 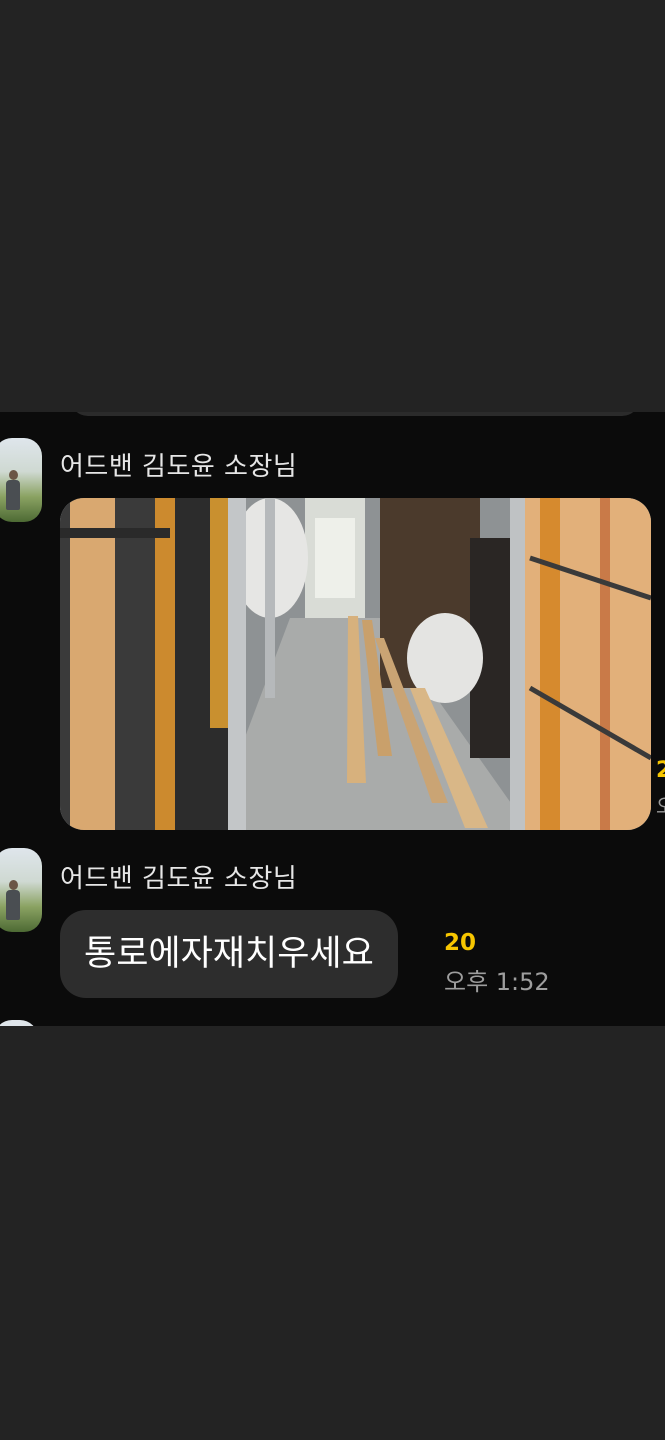 What do you see at coordinates (660, 804) in the screenshot?
I see `clipped-time: 오` at bounding box center [660, 804].